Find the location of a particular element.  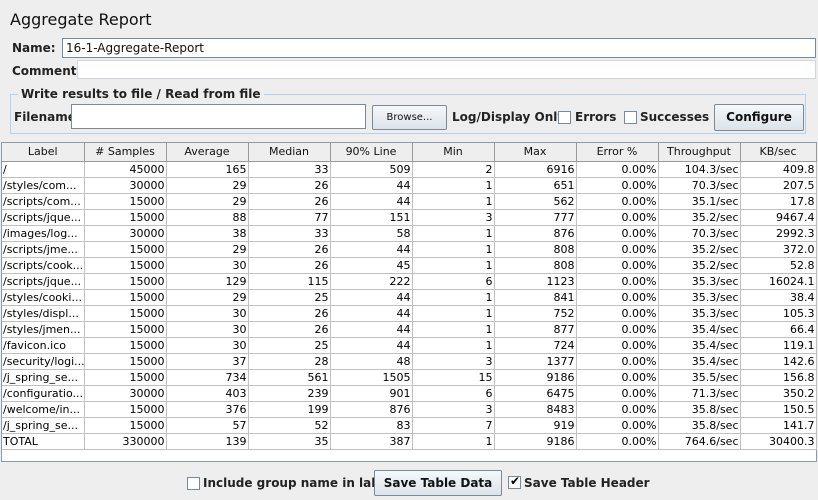

table-cell: 88 is located at coordinates (207, 217).